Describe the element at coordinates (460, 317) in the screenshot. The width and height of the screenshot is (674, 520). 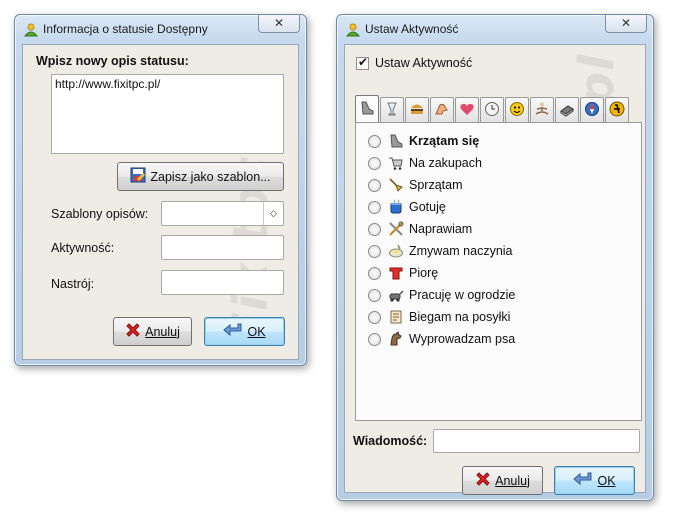
I see `activity-label: Biegam na posyłki` at that location.